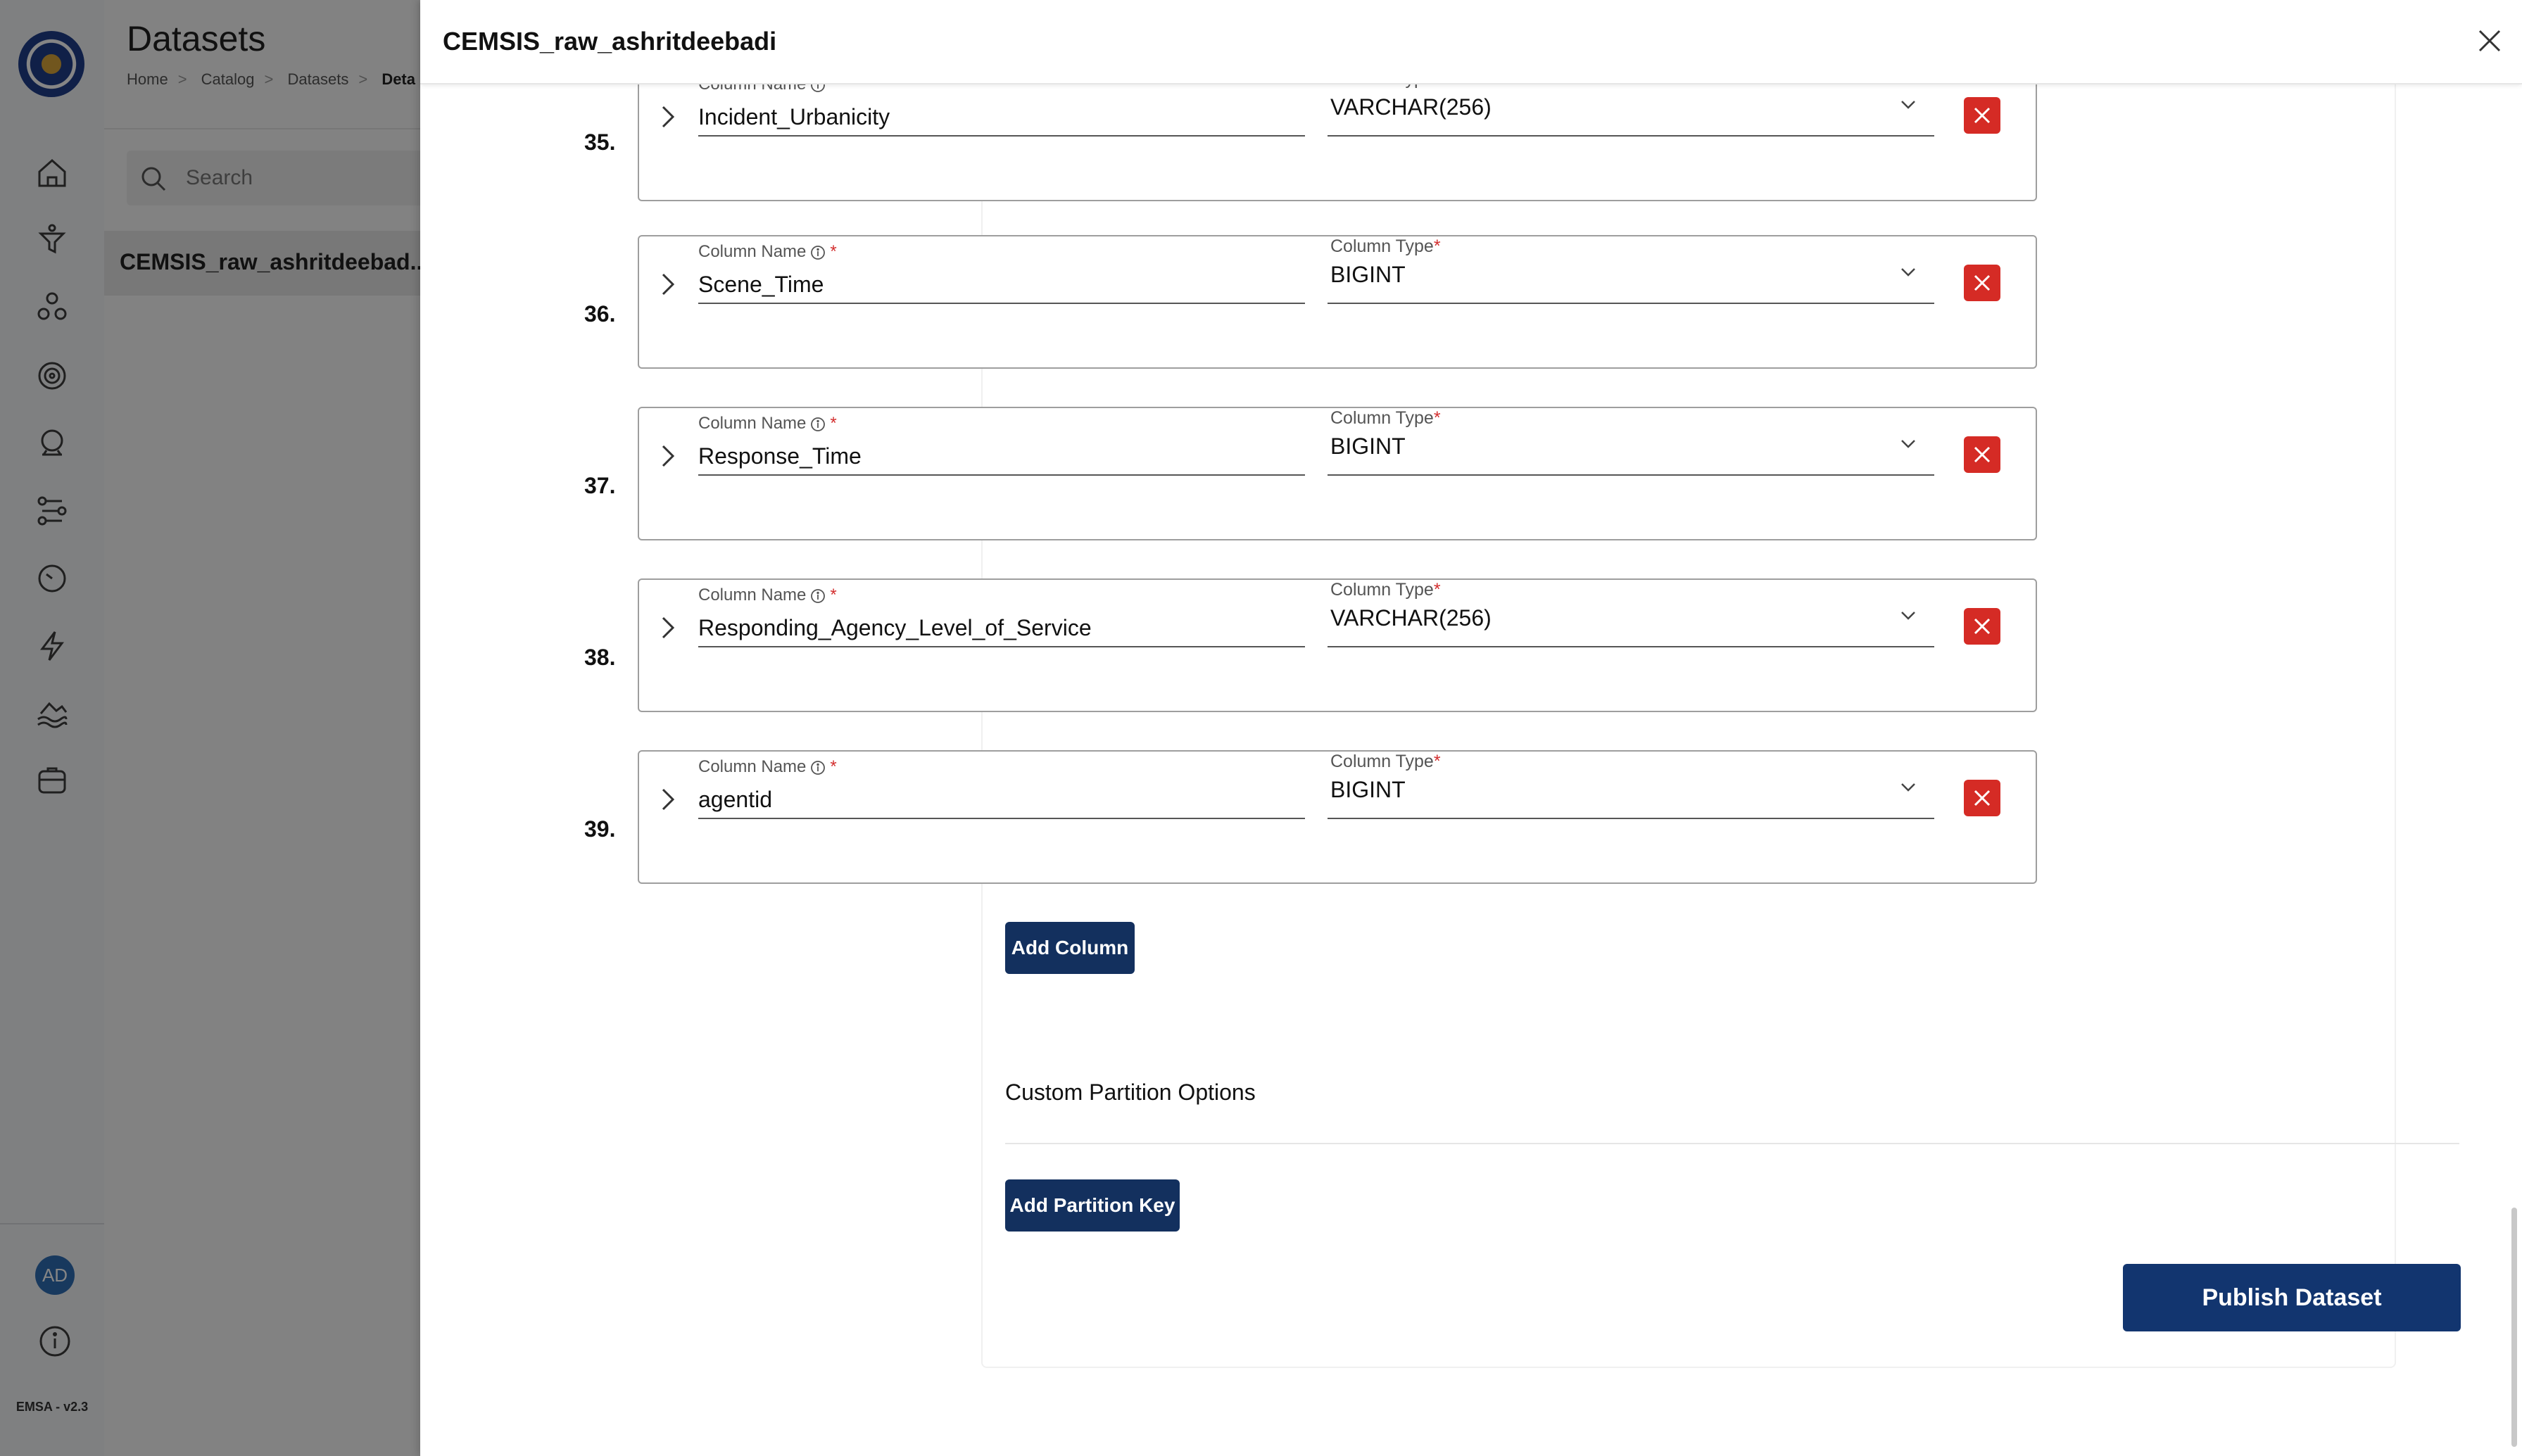 This screenshot has width=2522, height=1456. What do you see at coordinates (600, 657) in the screenshot?
I see `column-index: 38.` at bounding box center [600, 657].